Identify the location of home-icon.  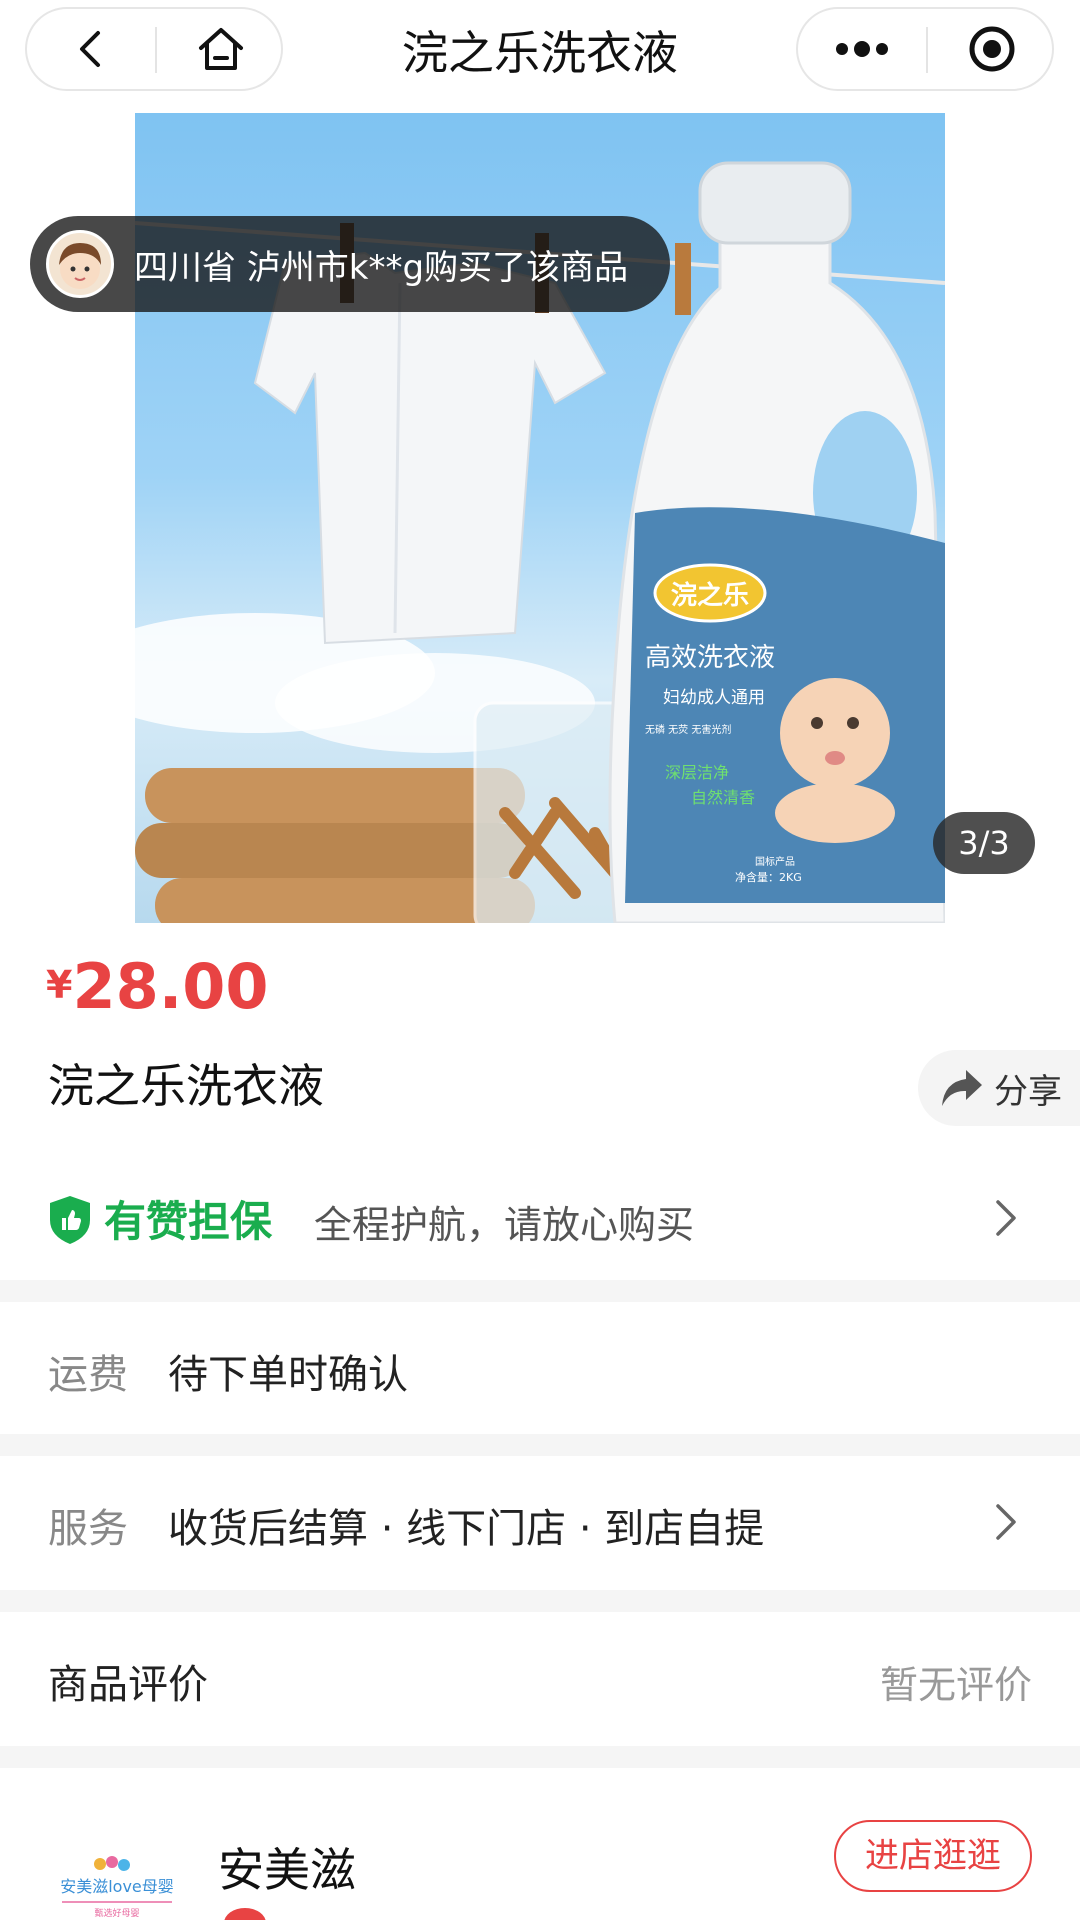
(221, 49).